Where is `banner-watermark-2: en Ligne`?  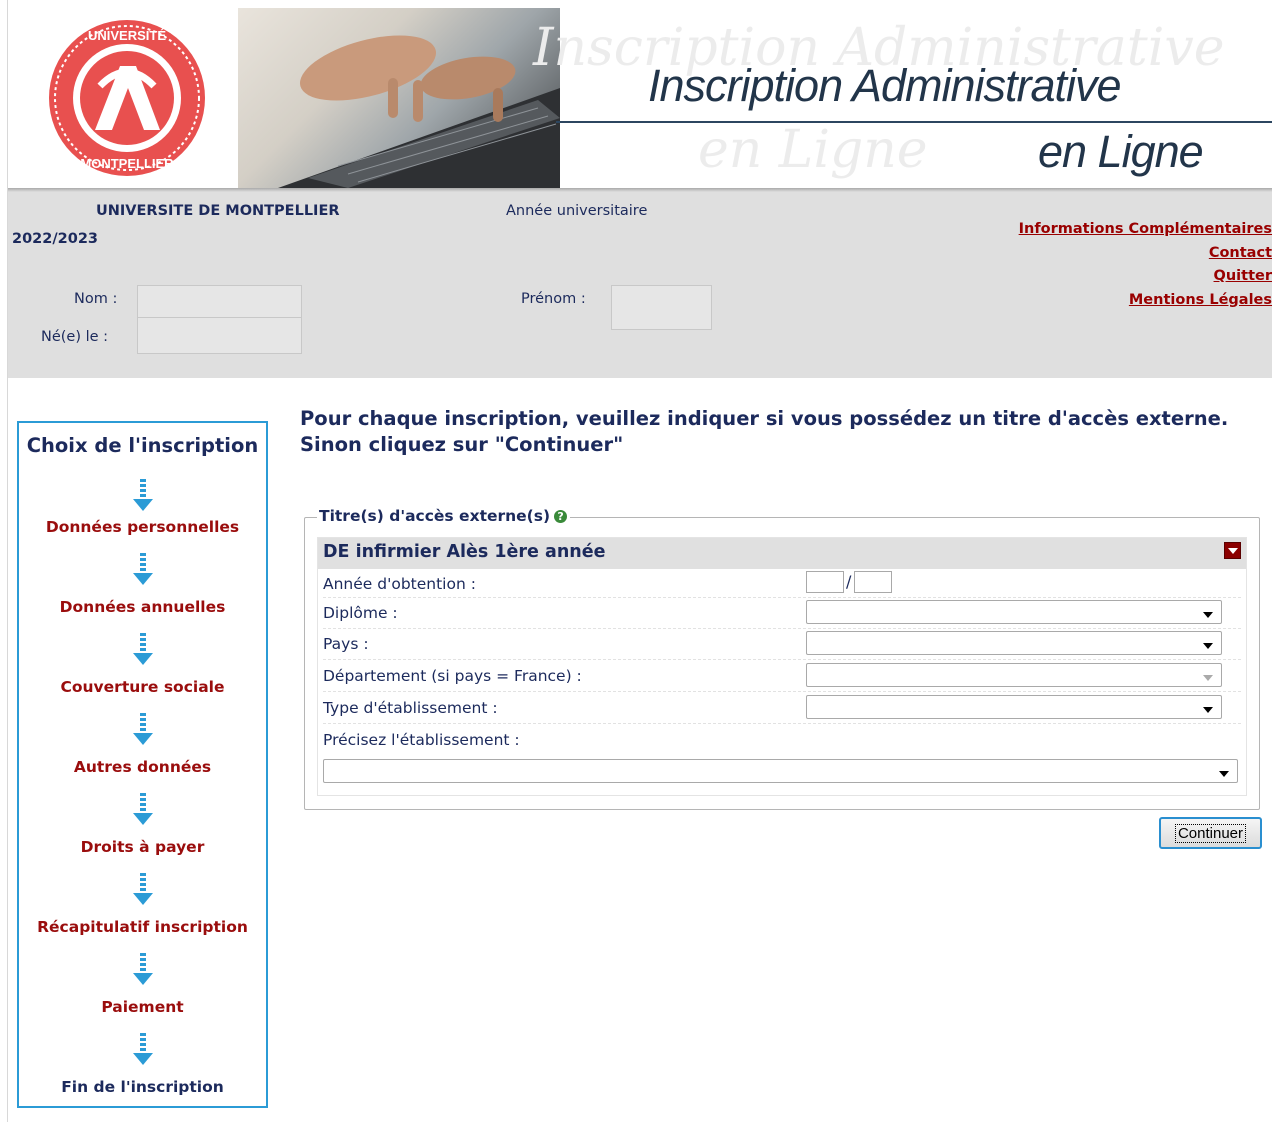
banner-watermark-2: en Ligne is located at coordinates (813, 150).